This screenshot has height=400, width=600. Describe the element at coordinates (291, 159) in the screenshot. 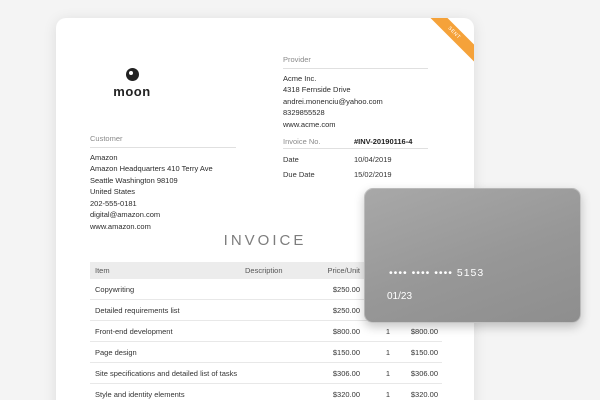

I see `invoice-date-label: Date` at that location.